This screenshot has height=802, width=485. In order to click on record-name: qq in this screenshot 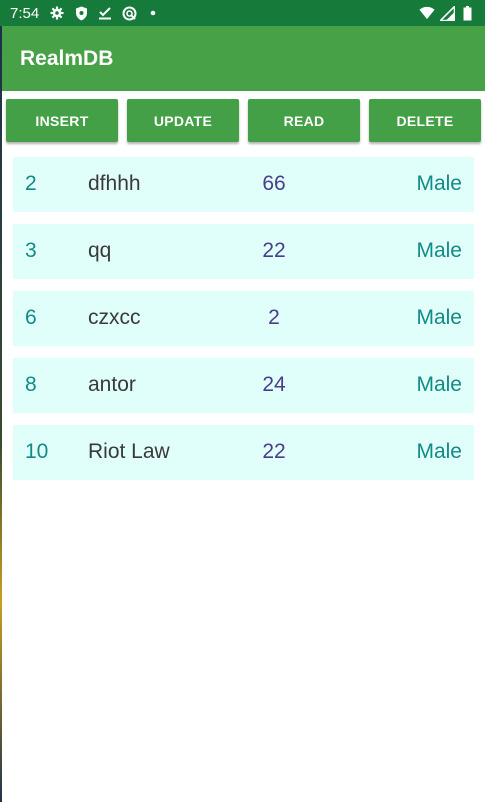, I will do `click(100, 250)`.